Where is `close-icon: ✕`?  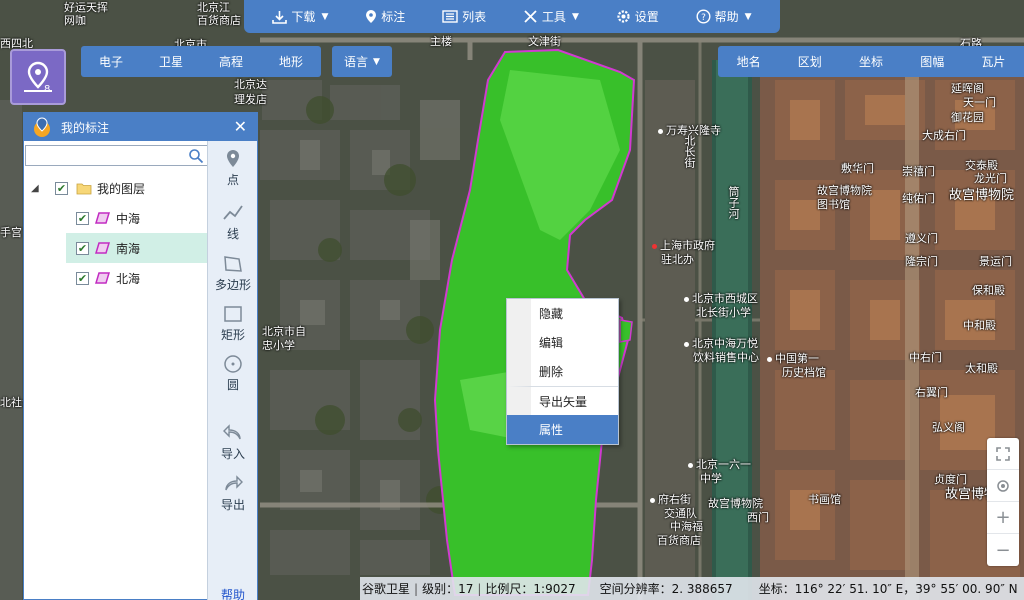 close-icon: ✕ is located at coordinates (240, 126).